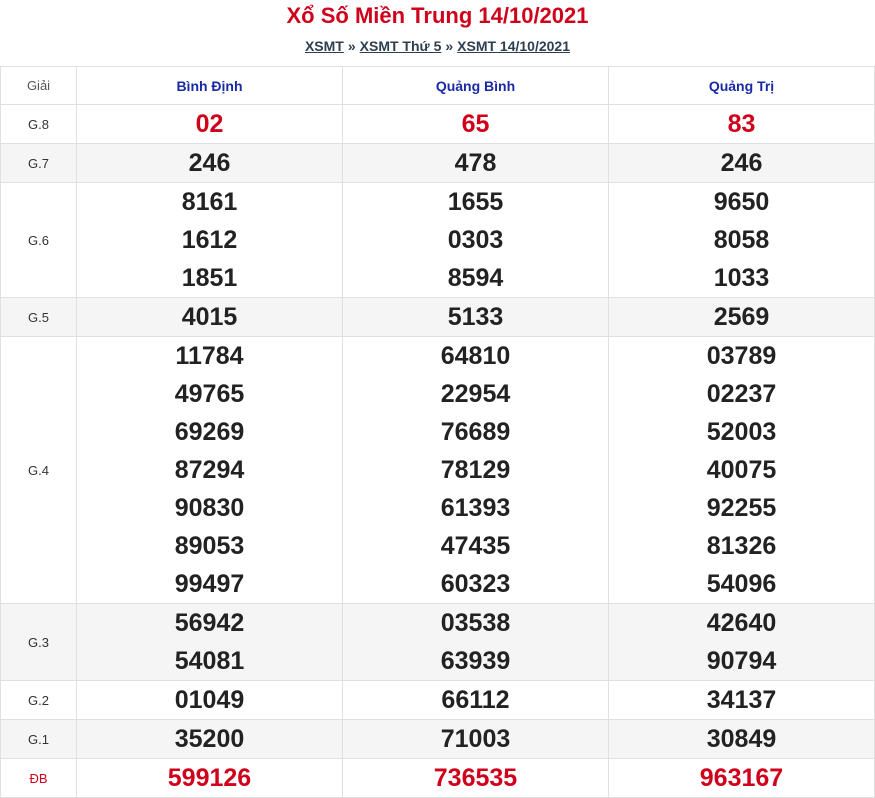  I want to click on winning-number: 42640, so click(741, 623).